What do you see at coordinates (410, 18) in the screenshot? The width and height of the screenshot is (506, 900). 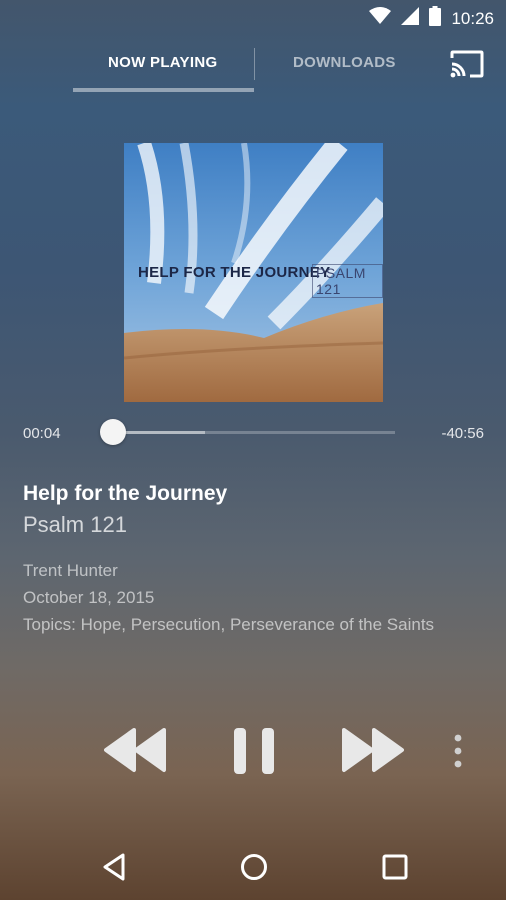 I see `signal-icon` at bounding box center [410, 18].